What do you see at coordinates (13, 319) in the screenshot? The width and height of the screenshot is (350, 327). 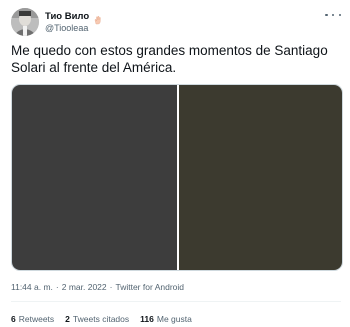 I see `retweets-count: 6` at bounding box center [13, 319].